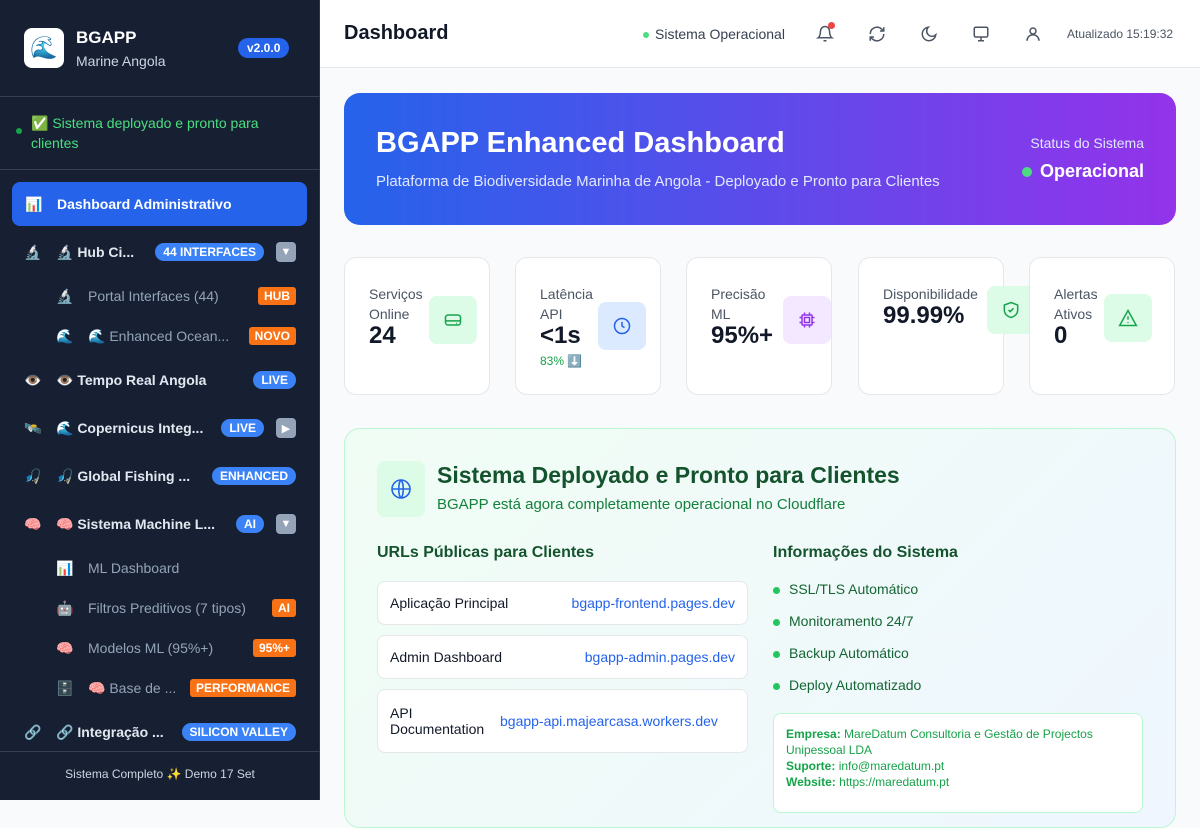  What do you see at coordinates (653, 603) in the screenshot?
I see `url-link: bgapp-frontend.pages.dev` at bounding box center [653, 603].